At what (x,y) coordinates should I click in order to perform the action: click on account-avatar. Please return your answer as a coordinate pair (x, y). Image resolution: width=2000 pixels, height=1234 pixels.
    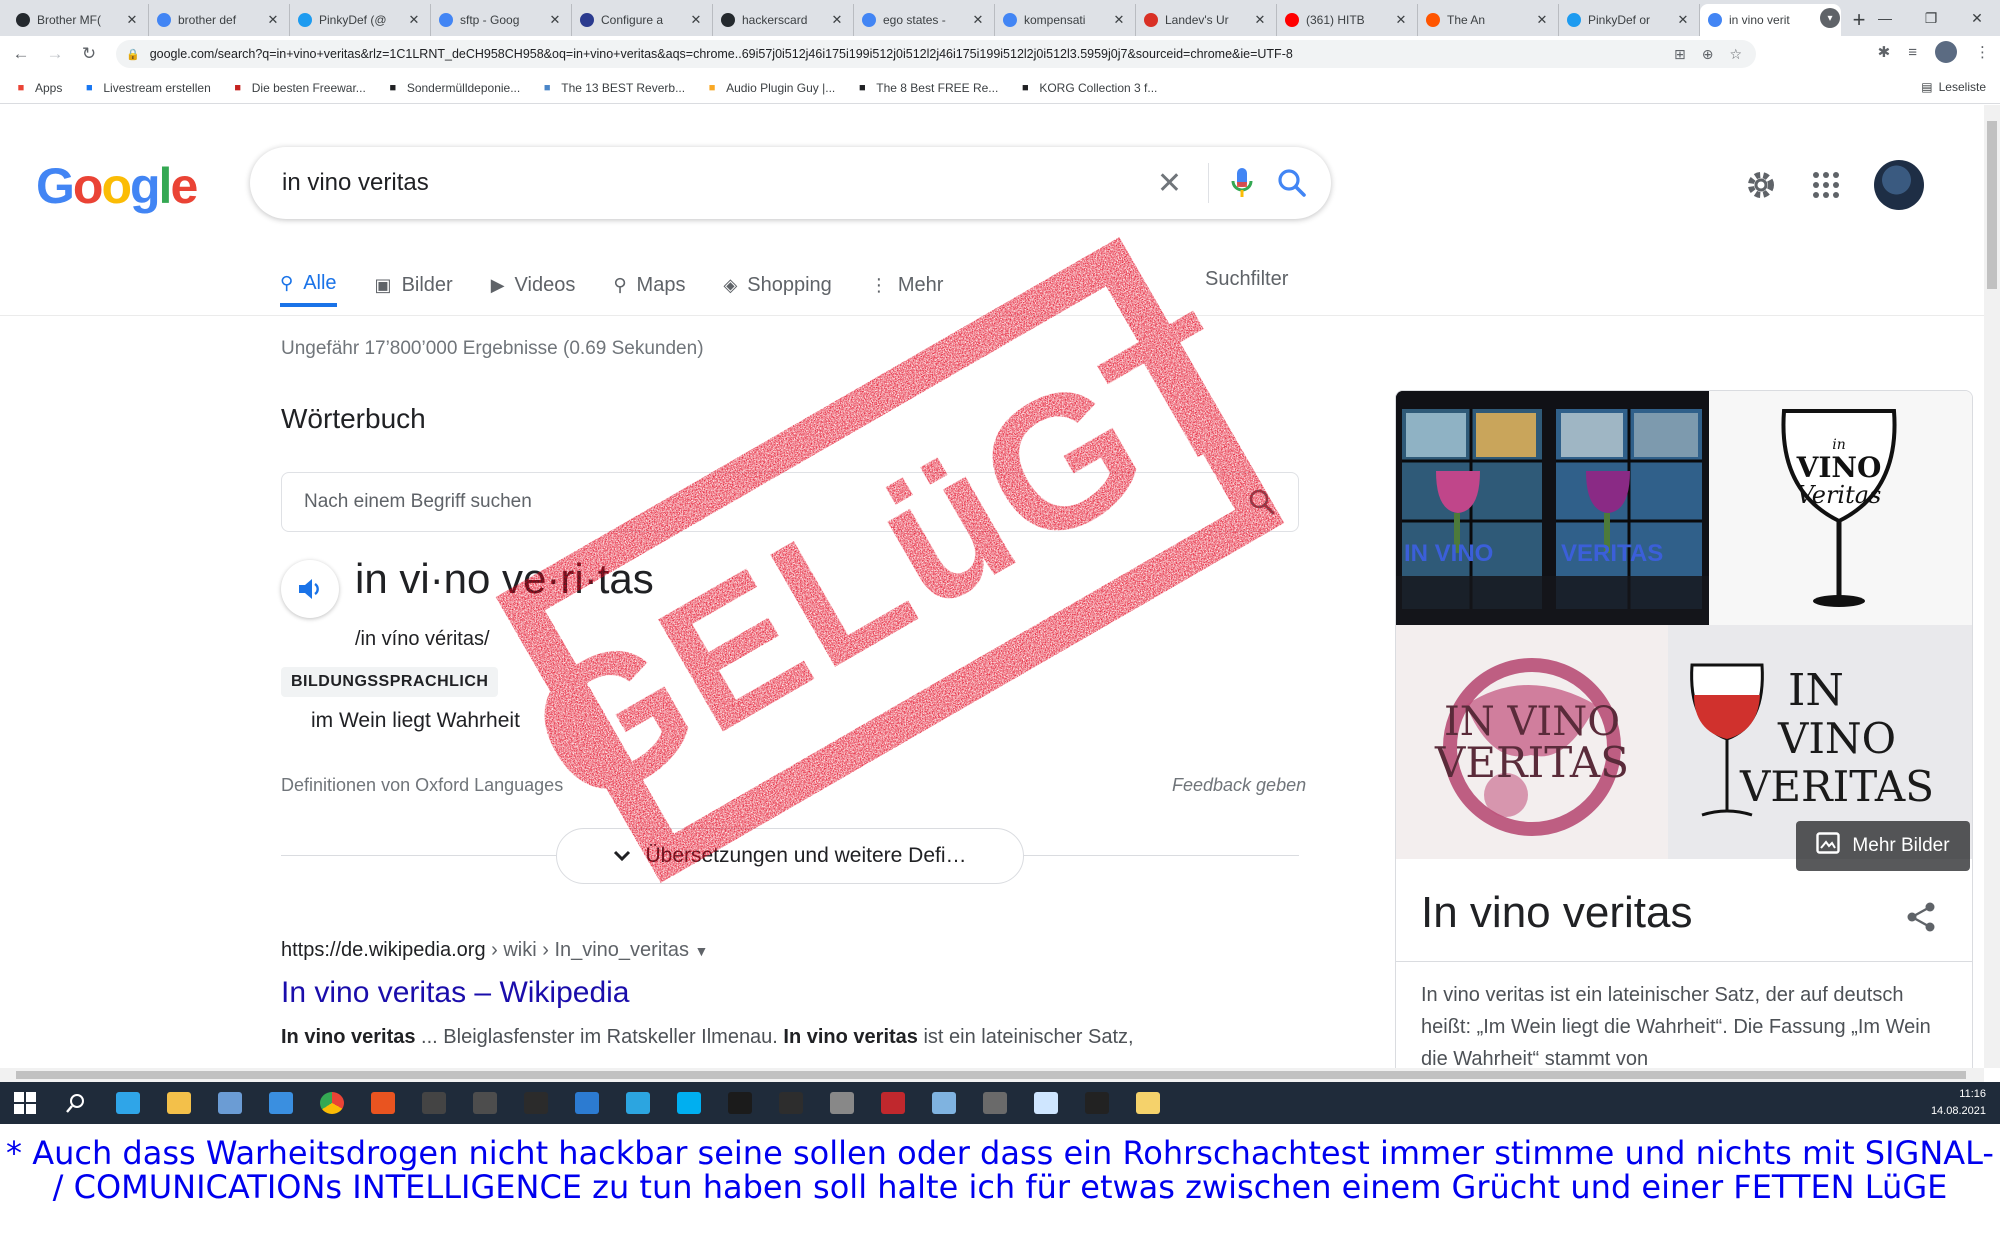
    Looking at the image, I should click on (1899, 185).